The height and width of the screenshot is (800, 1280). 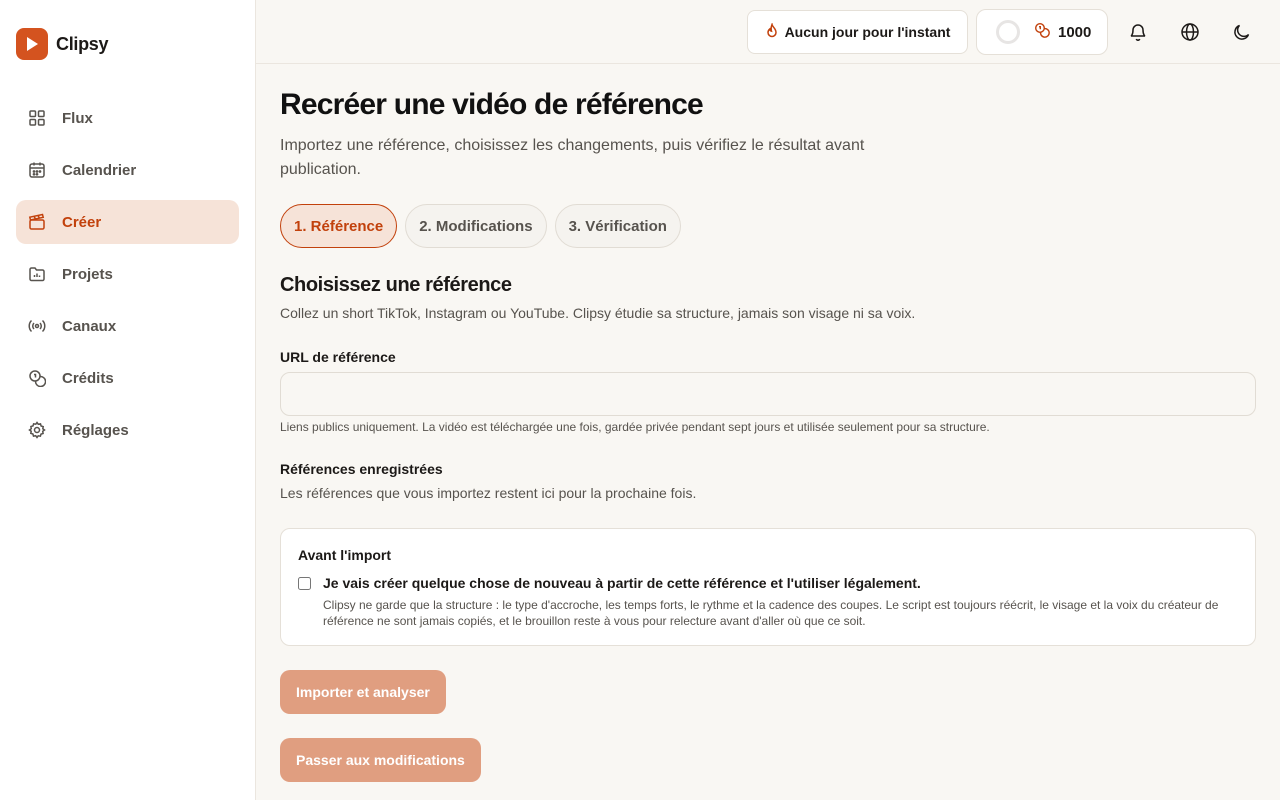 I want to click on flame-icon, so click(x=772, y=31).